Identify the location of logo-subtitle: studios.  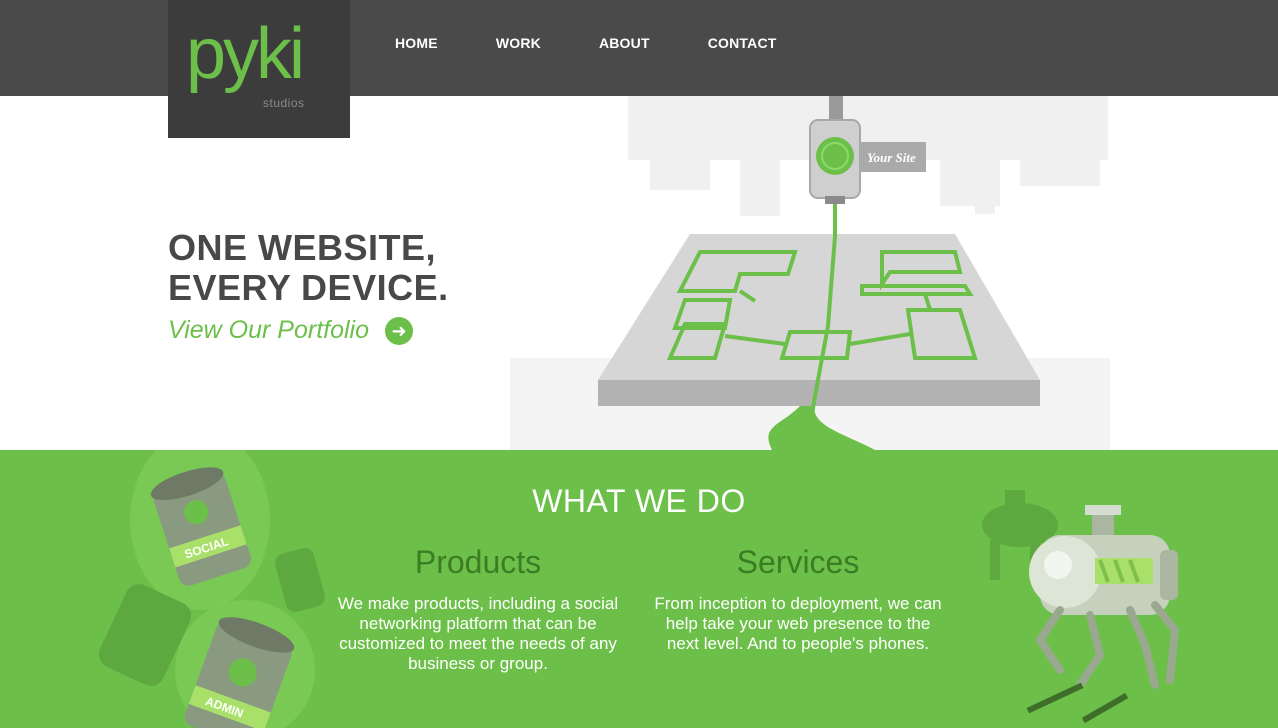
(284, 103).